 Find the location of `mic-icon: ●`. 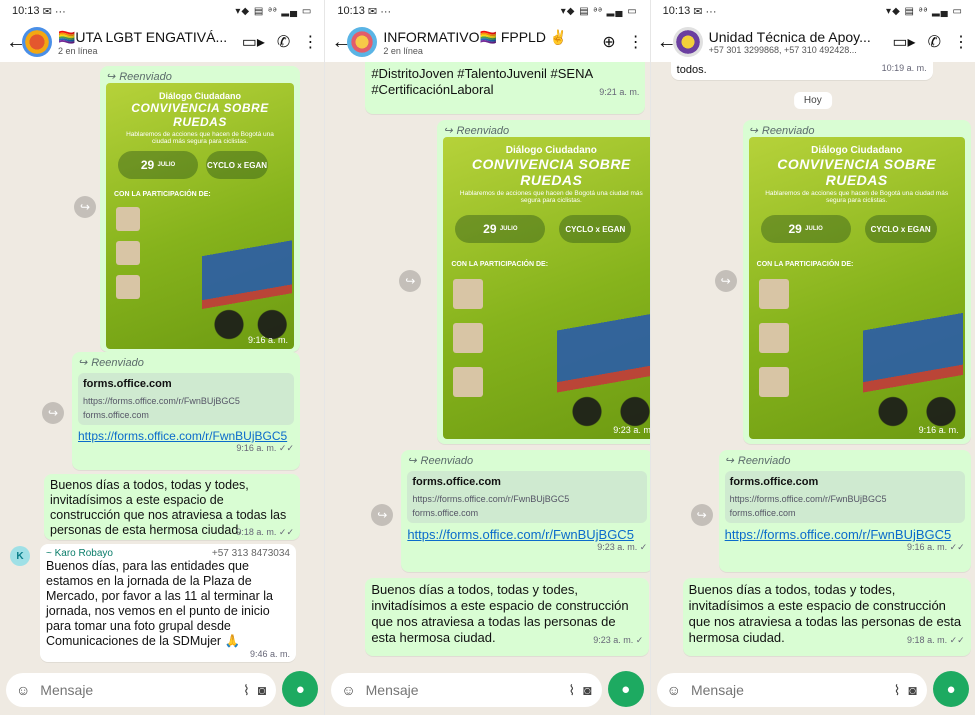

mic-icon: ● is located at coordinates (300, 689).